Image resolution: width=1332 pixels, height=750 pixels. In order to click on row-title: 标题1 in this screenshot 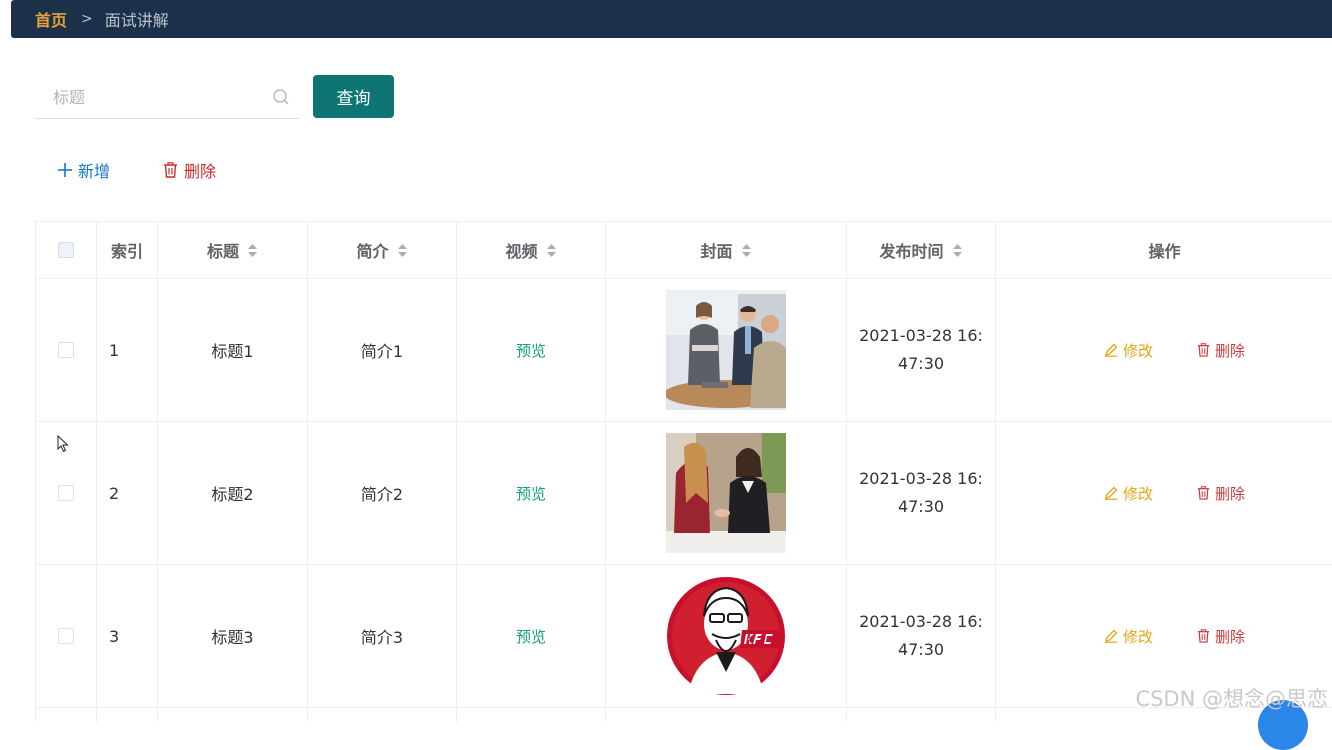, I will do `click(232, 351)`.